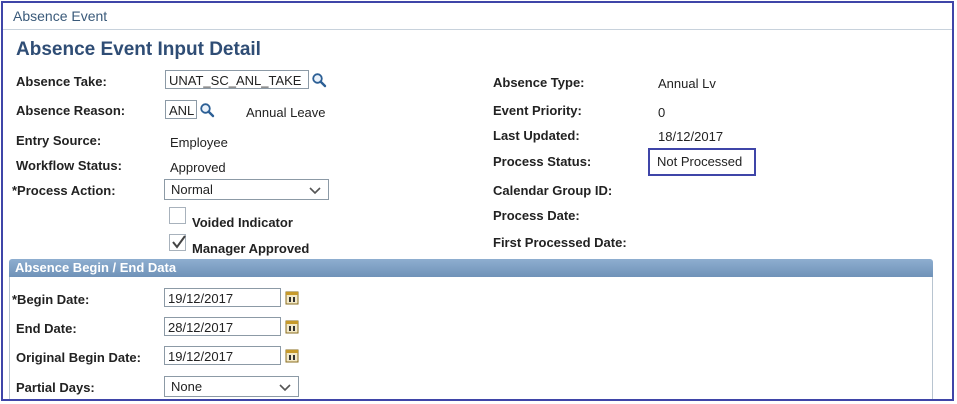  I want to click on tab-bar: Absence Event, so click(477, 16).